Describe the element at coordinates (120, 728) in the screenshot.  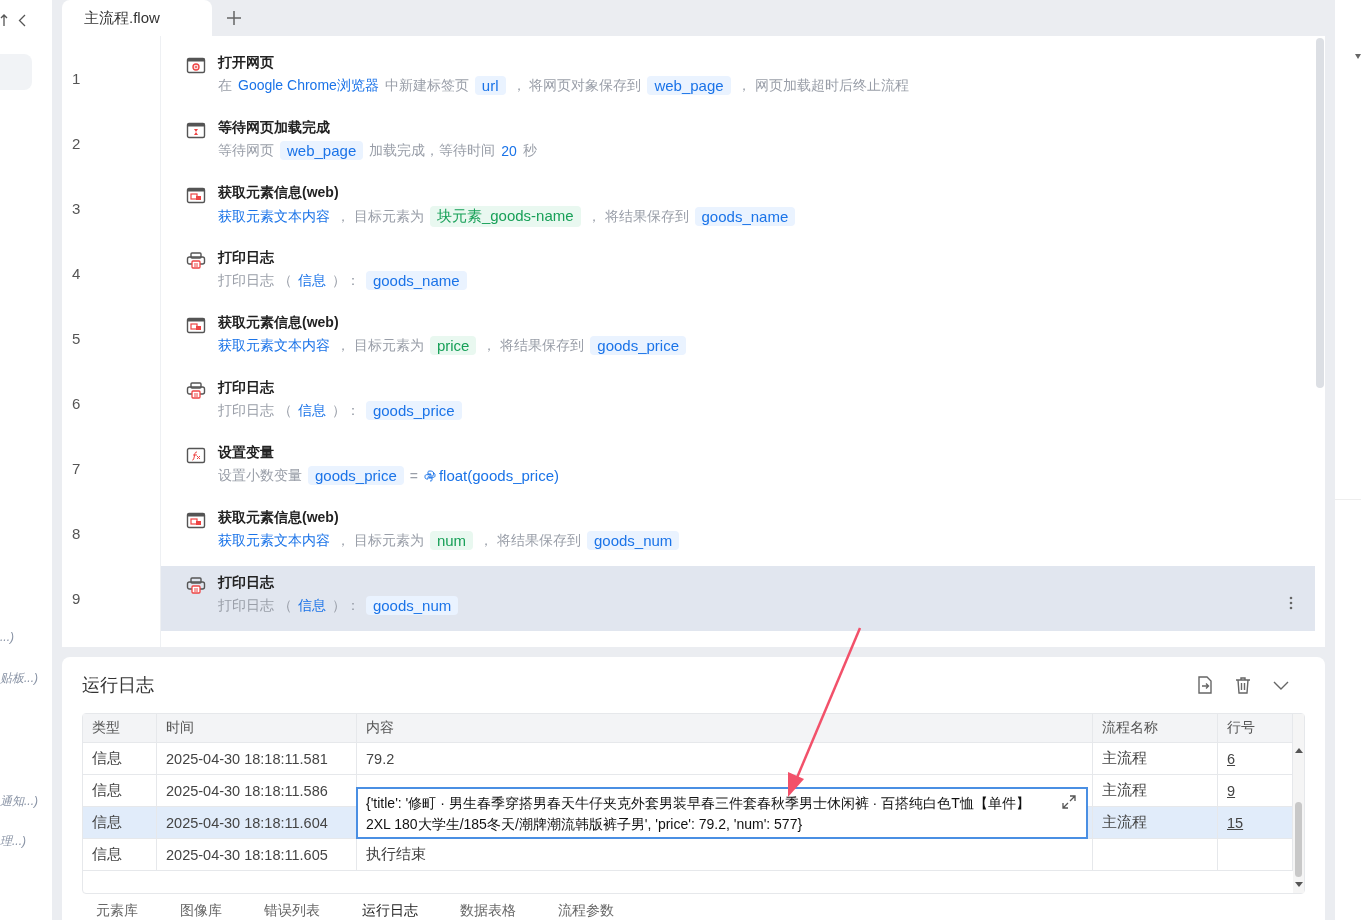
I see `column-header: 类型` at that location.